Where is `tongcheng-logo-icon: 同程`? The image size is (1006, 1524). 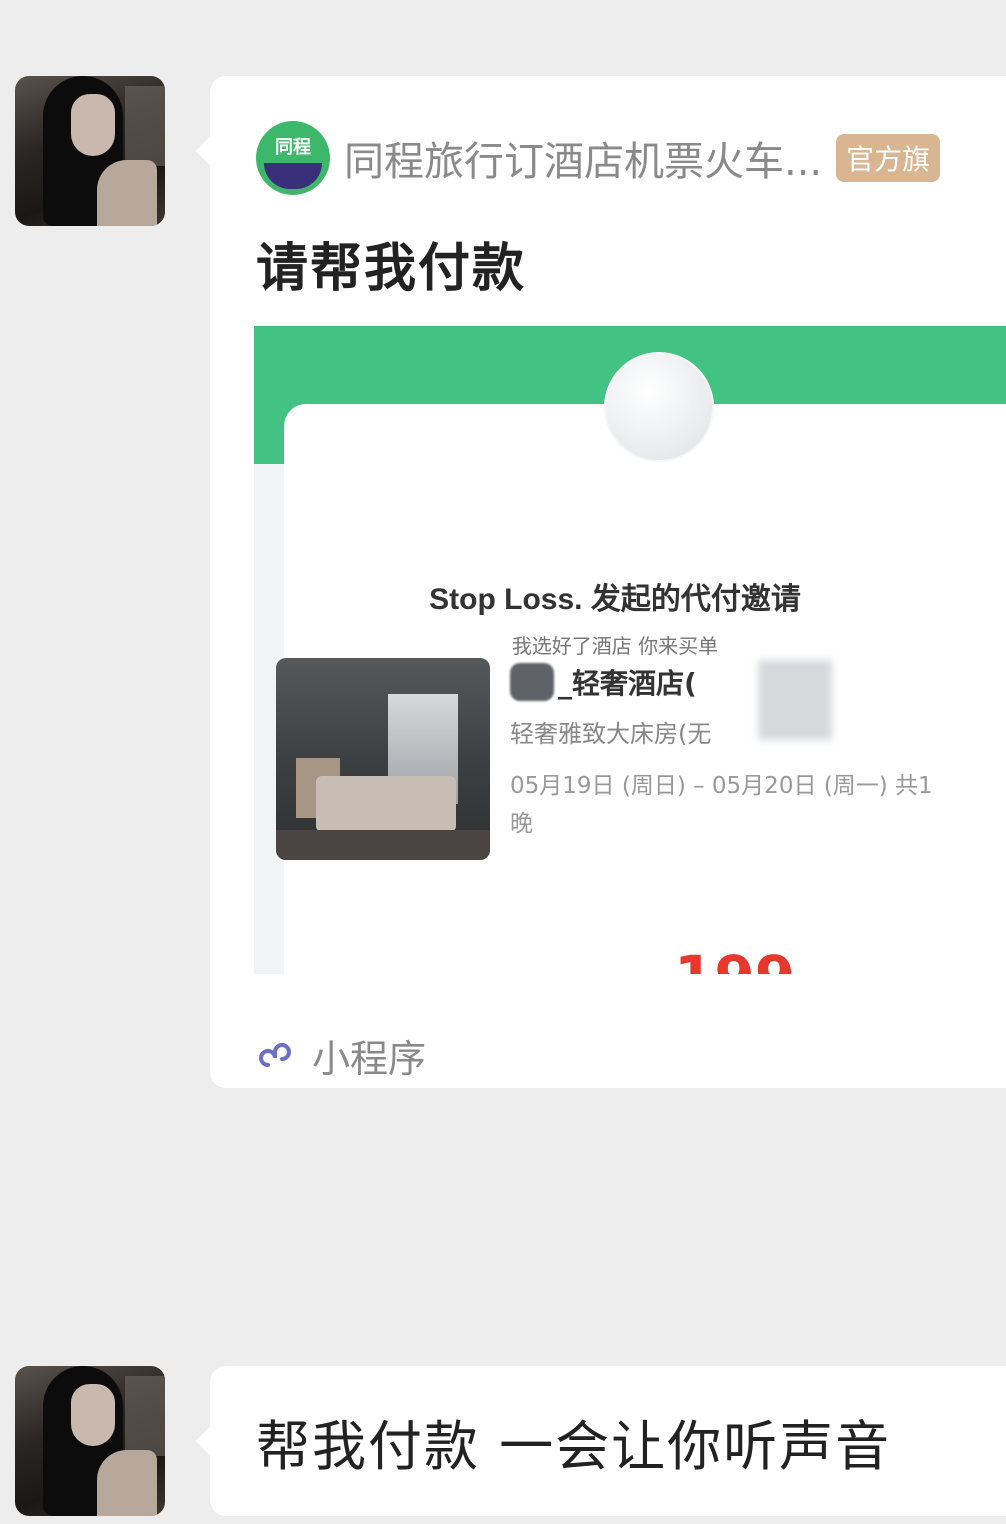
tongcheng-logo-icon: 同程 is located at coordinates (293, 158).